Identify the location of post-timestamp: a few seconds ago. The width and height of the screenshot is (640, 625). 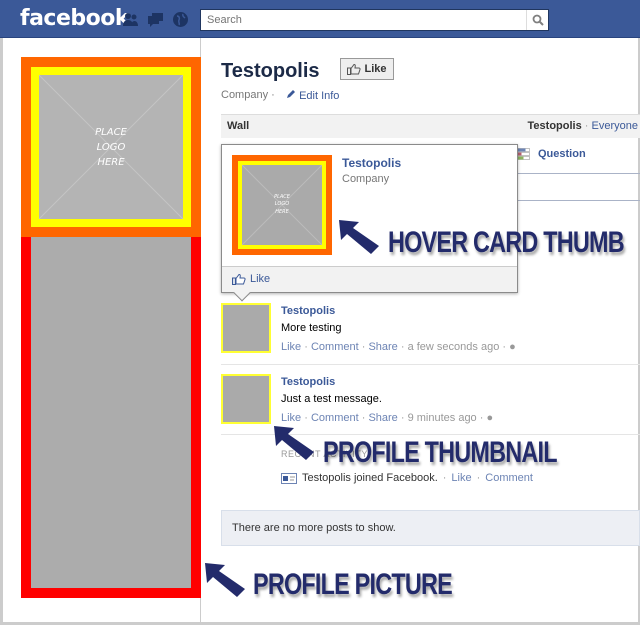
(454, 347).